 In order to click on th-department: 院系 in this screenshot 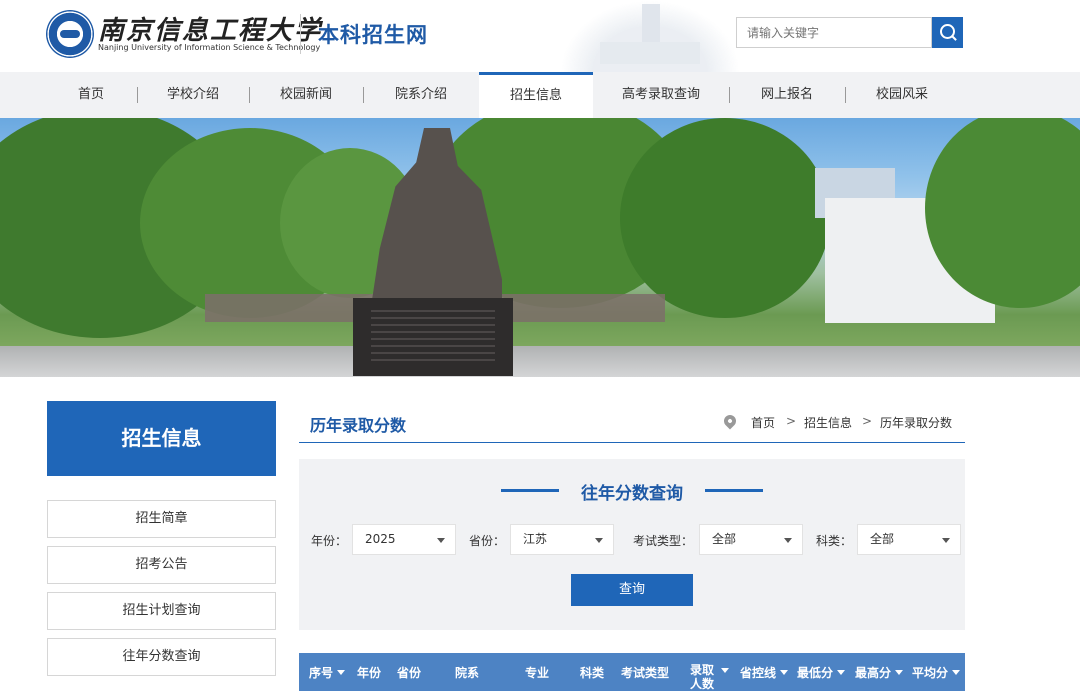, I will do `click(466, 672)`.